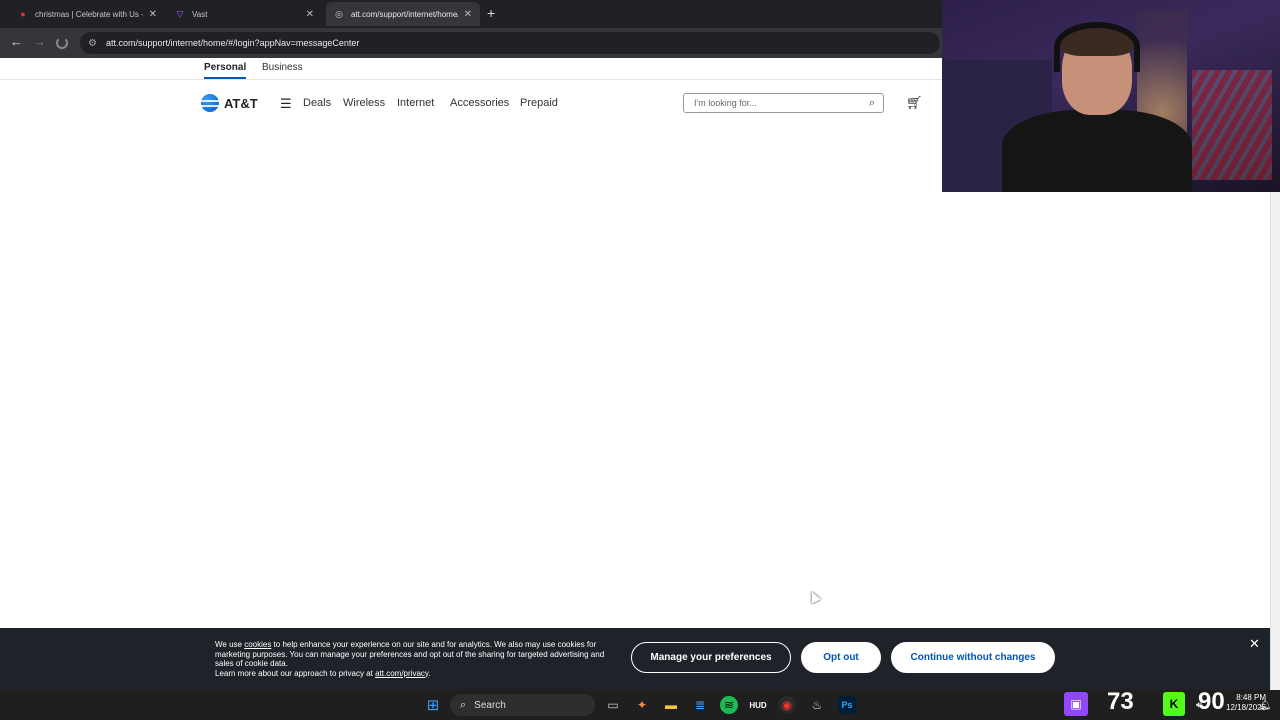 This screenshot has width=1280, height=720. What do you see at coordinates (817, 705) in the screenshot?
I see `steam-icon: ♨` at bounding box center [817, 705].